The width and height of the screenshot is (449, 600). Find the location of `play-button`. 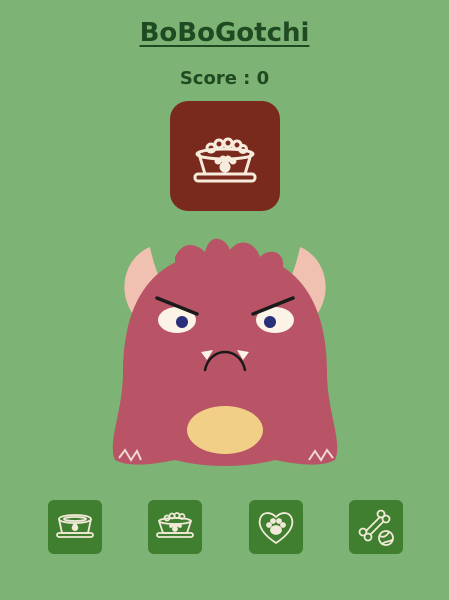

play-button is located at coordinates (376, 527).